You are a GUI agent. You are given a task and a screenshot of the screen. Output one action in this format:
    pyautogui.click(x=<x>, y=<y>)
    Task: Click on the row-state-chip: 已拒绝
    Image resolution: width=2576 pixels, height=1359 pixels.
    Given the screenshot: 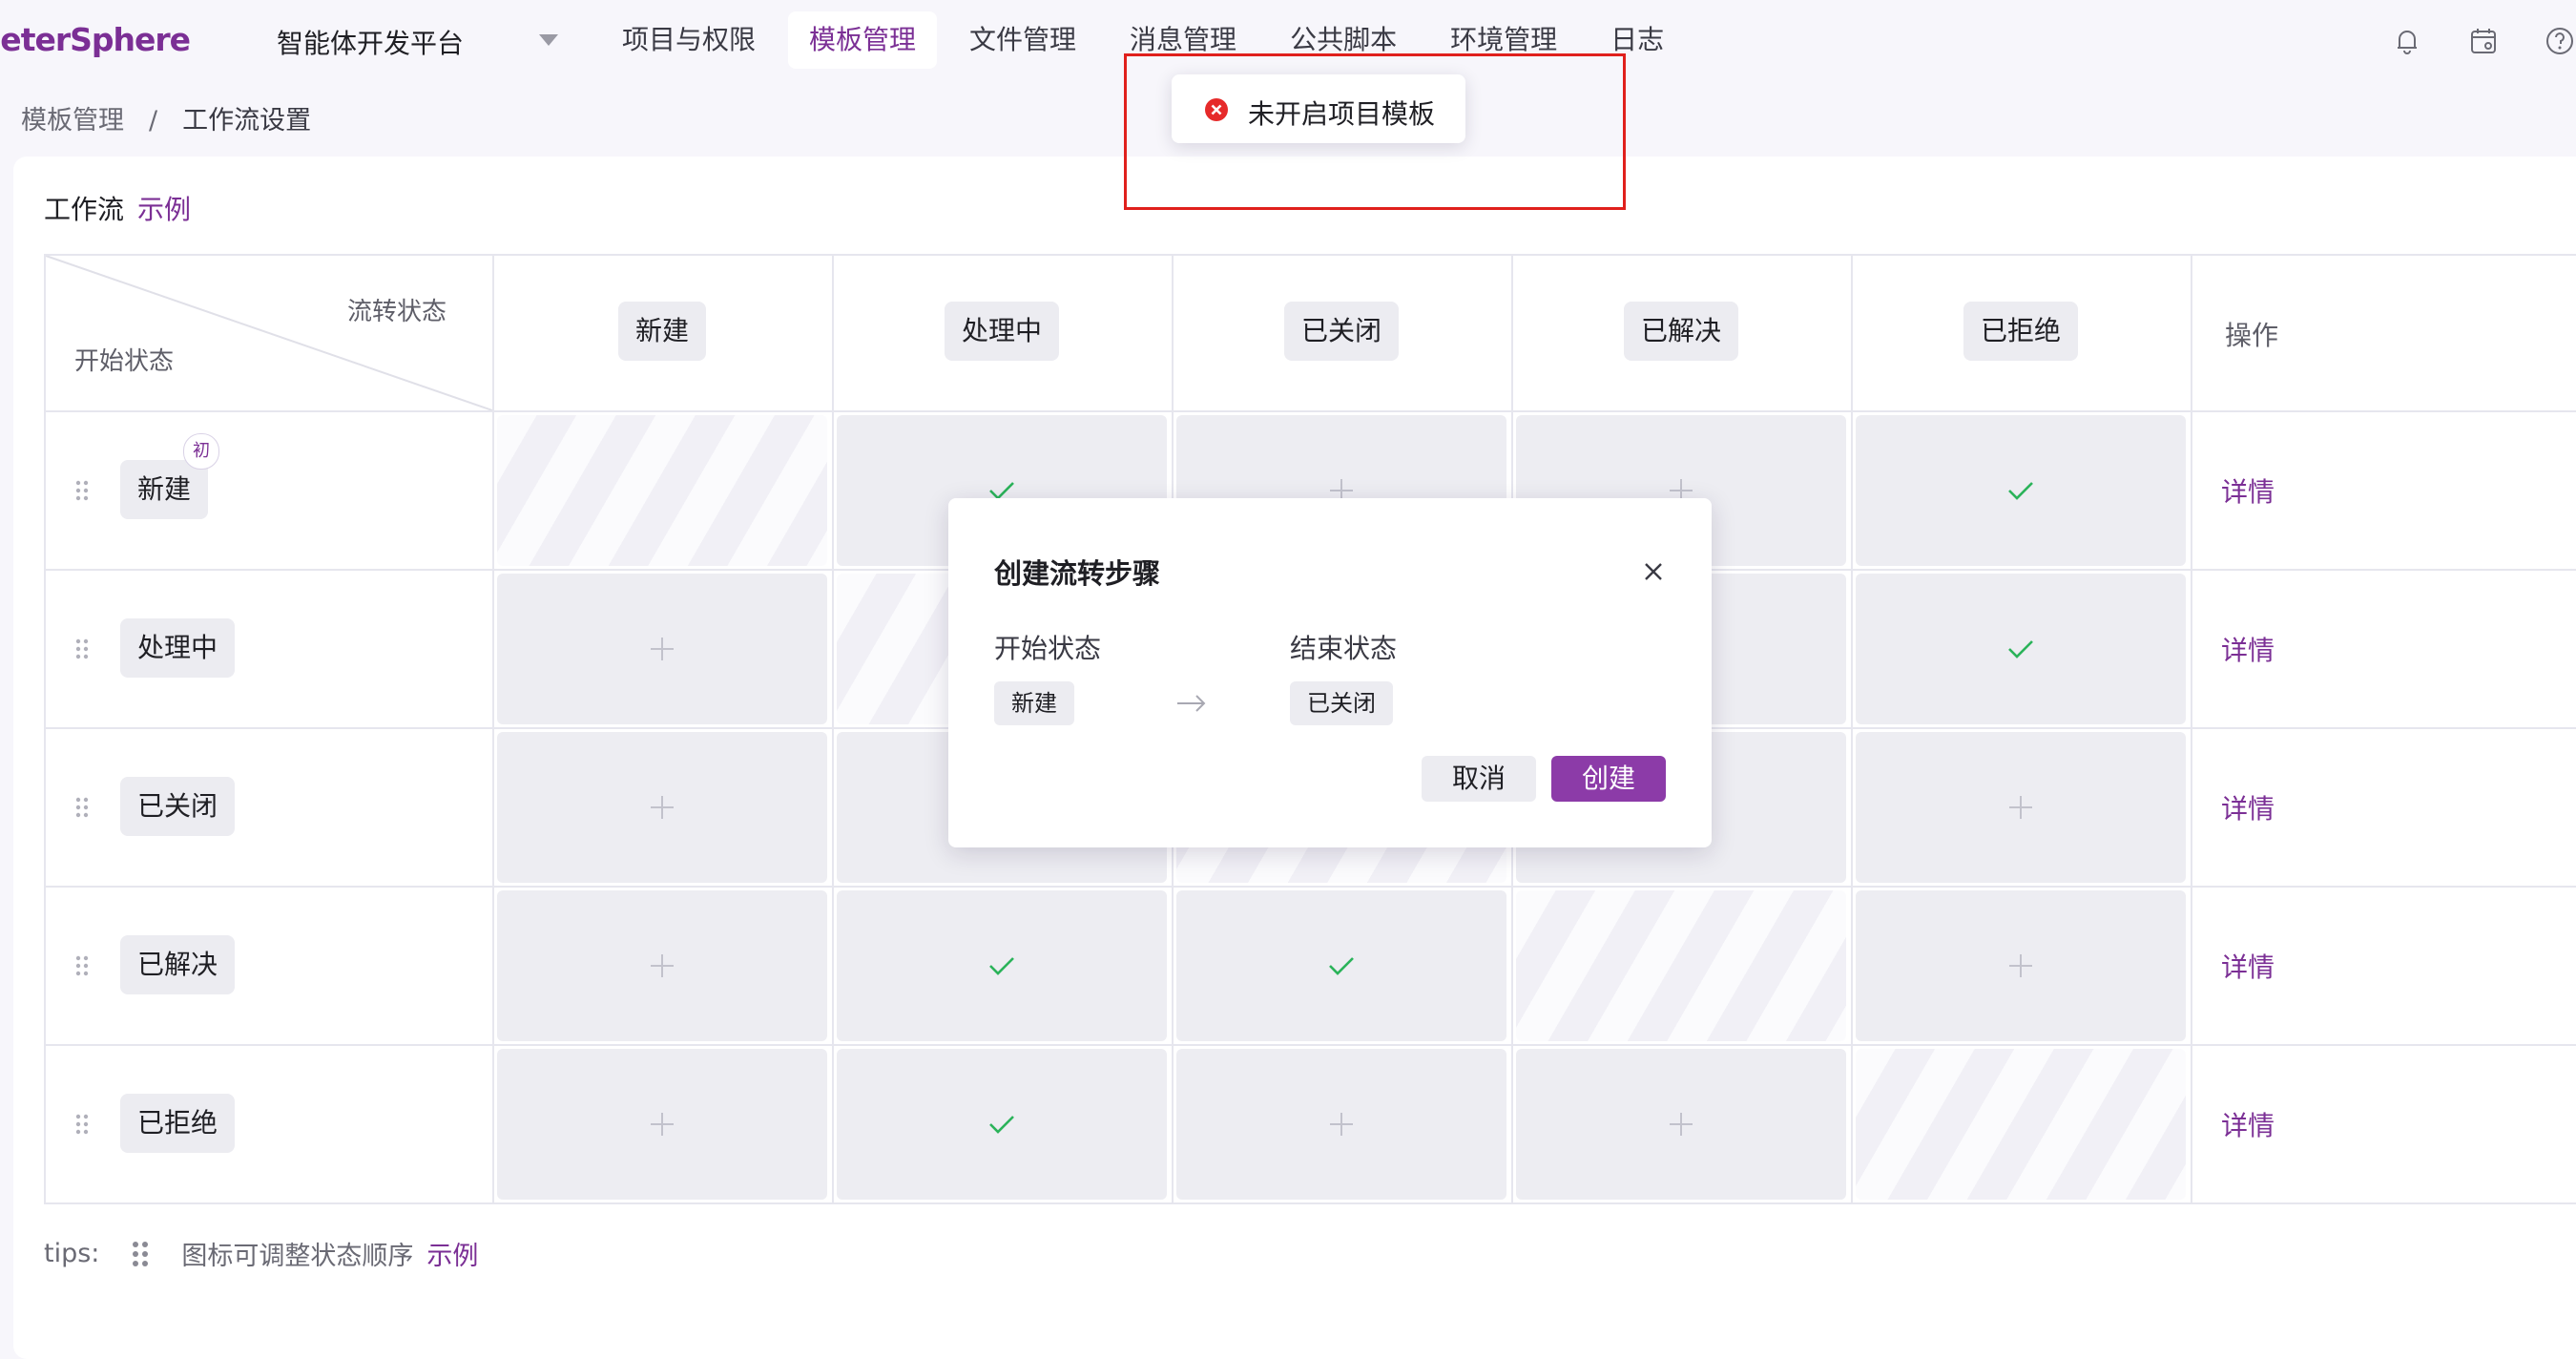 What is the action you would take?
    pyautogui.click(x=178, y=1124)
    